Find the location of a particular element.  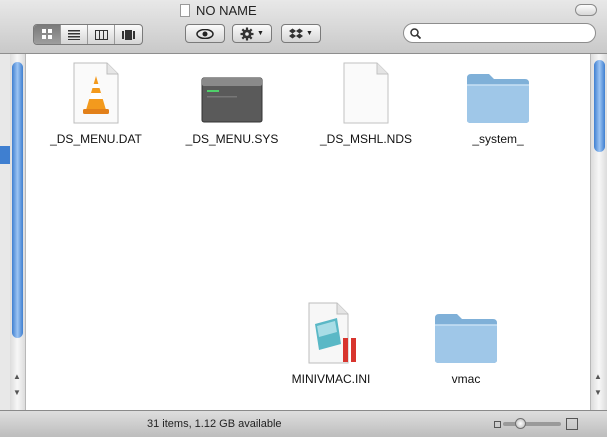

file-item: _DS_MENU.SYS is located at coordinates (232, 103).